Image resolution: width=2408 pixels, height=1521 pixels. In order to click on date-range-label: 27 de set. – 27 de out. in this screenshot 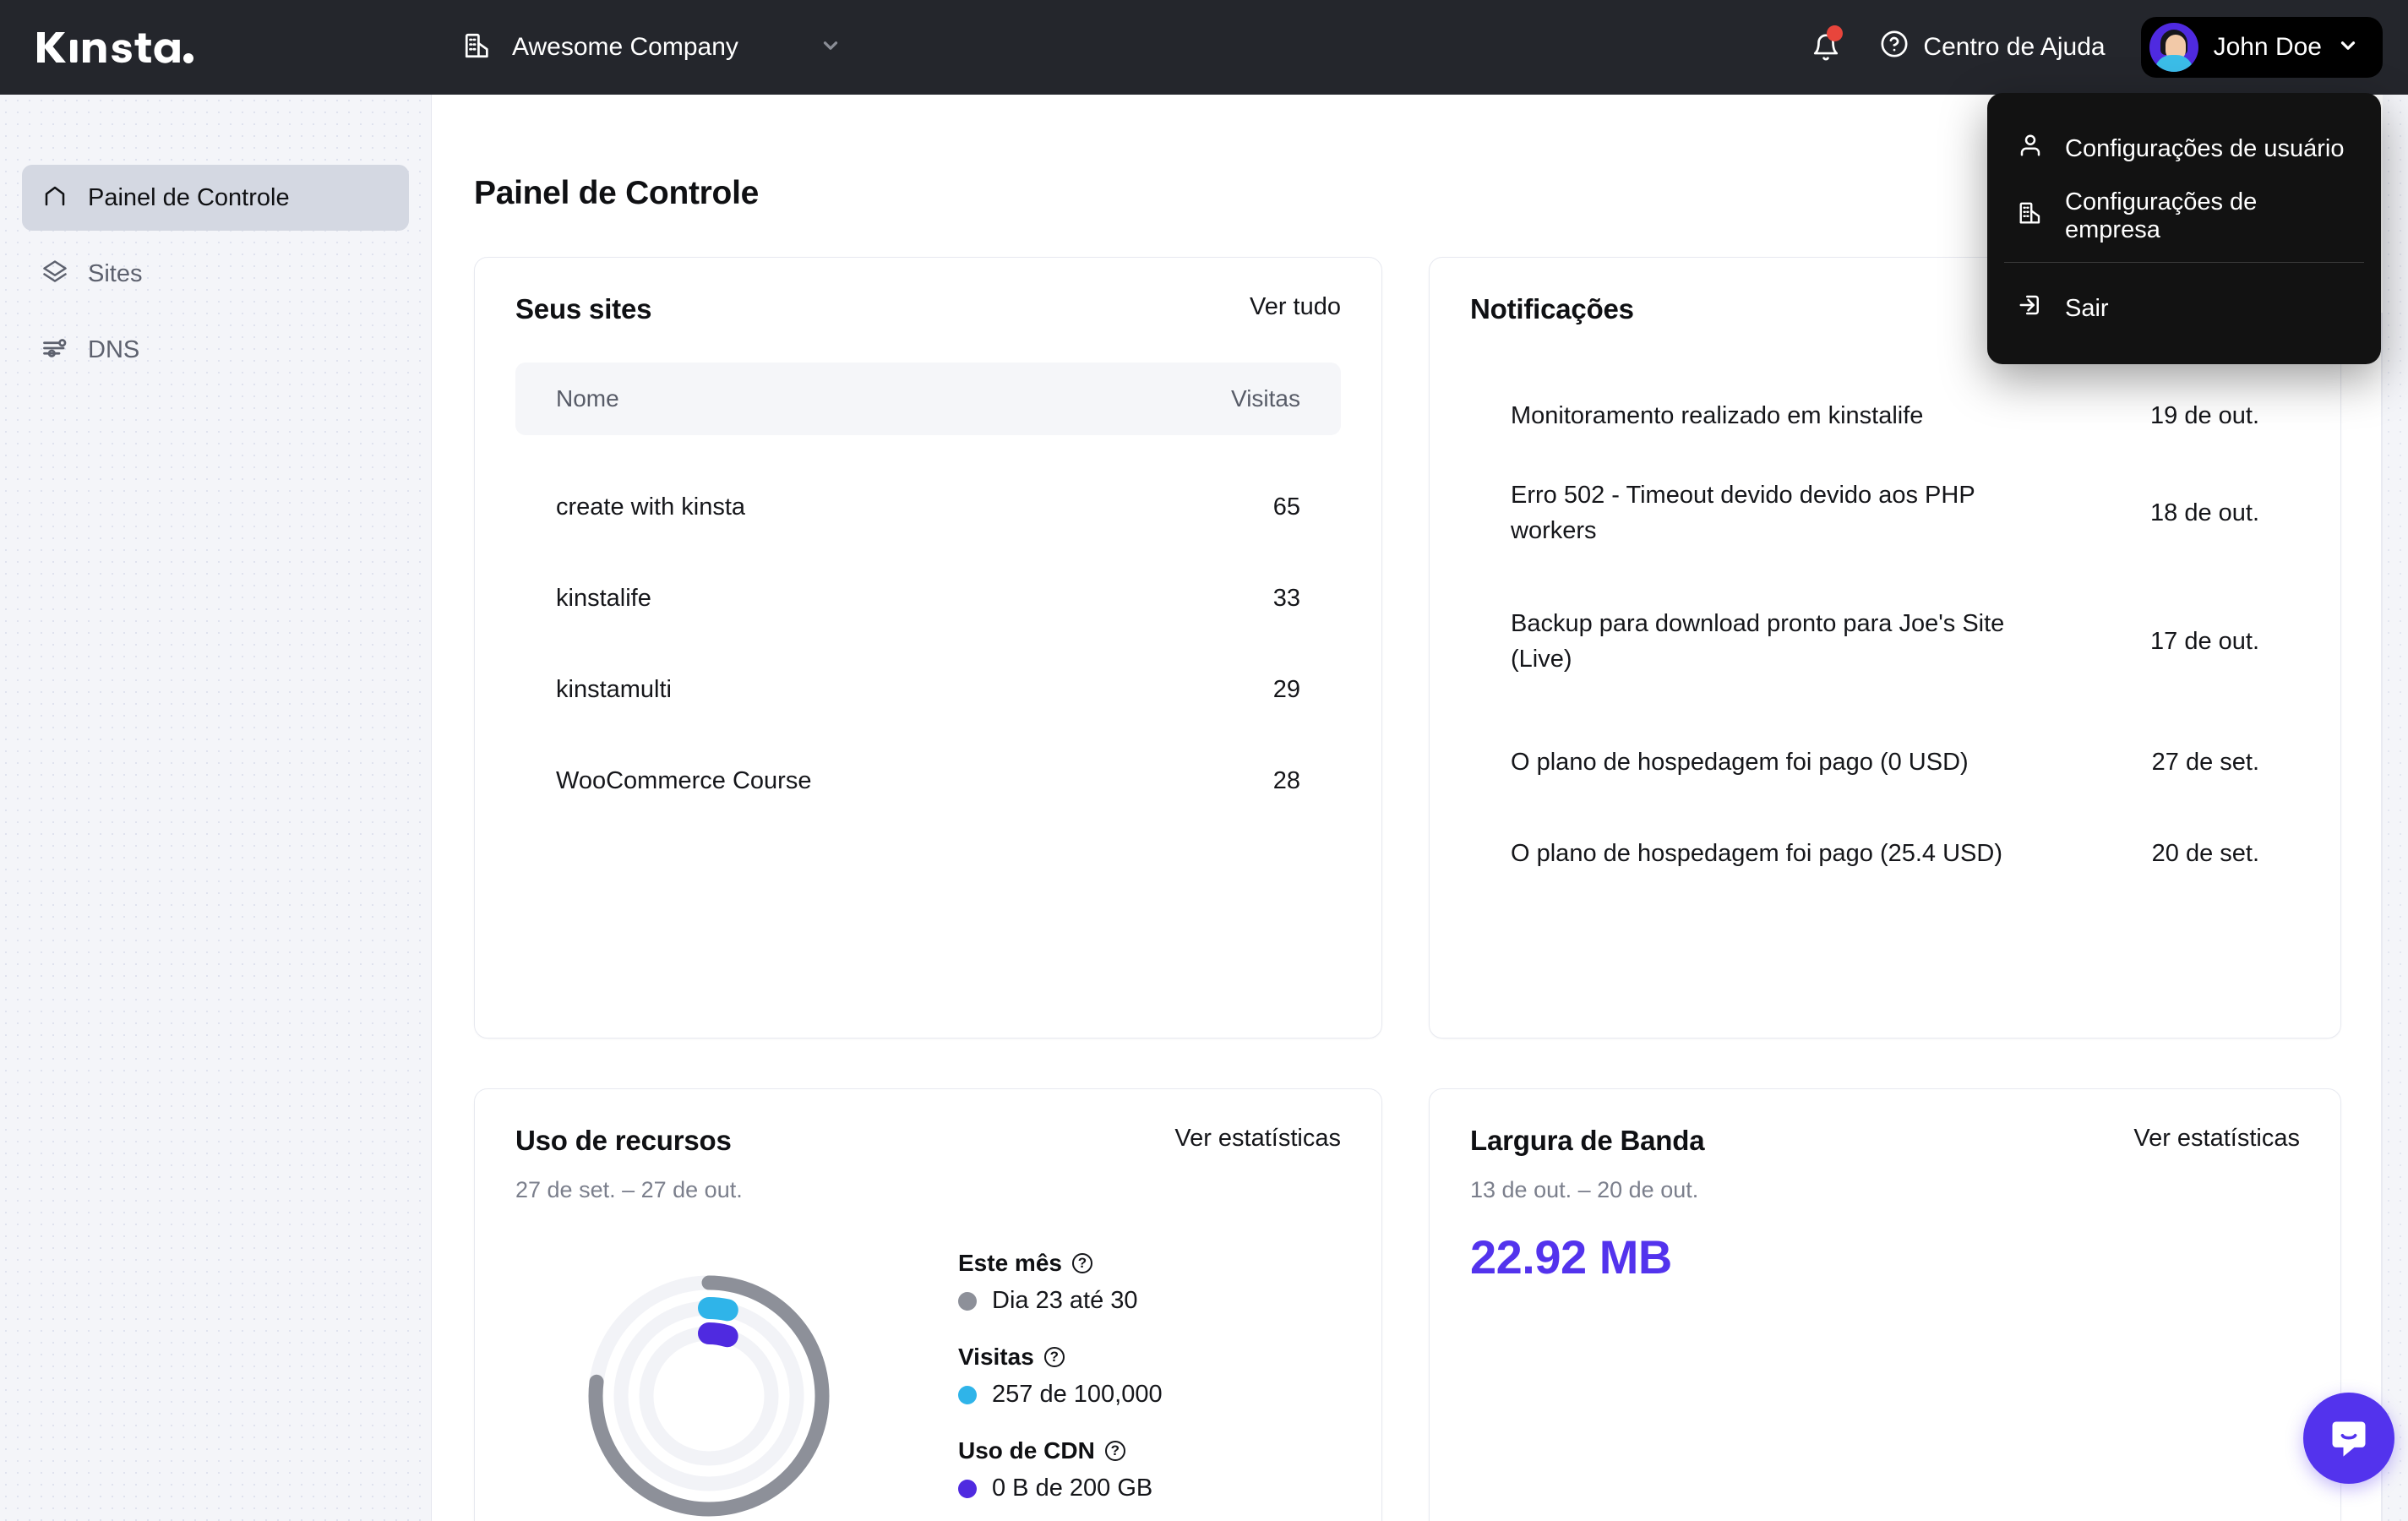, I will do `click(629, 1189)`.